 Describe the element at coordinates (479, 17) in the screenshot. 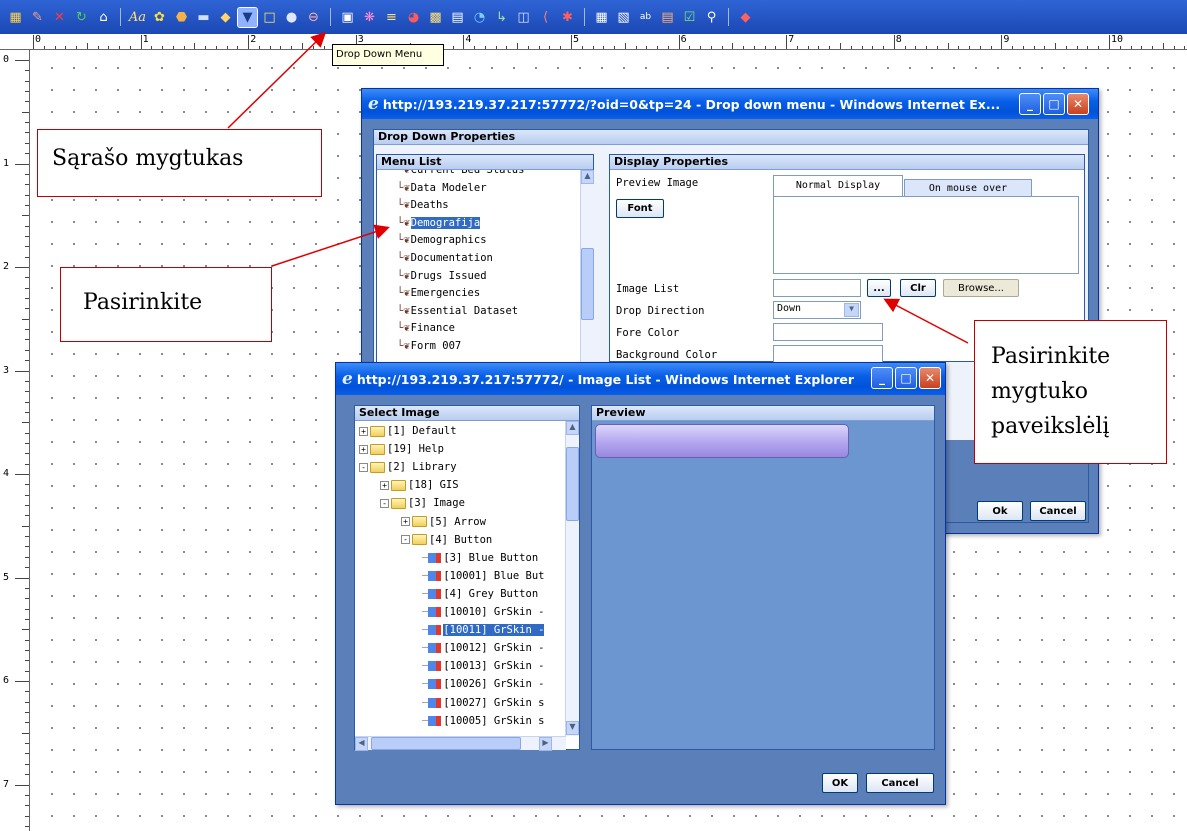

I see `world-icon: ◔` at that location.